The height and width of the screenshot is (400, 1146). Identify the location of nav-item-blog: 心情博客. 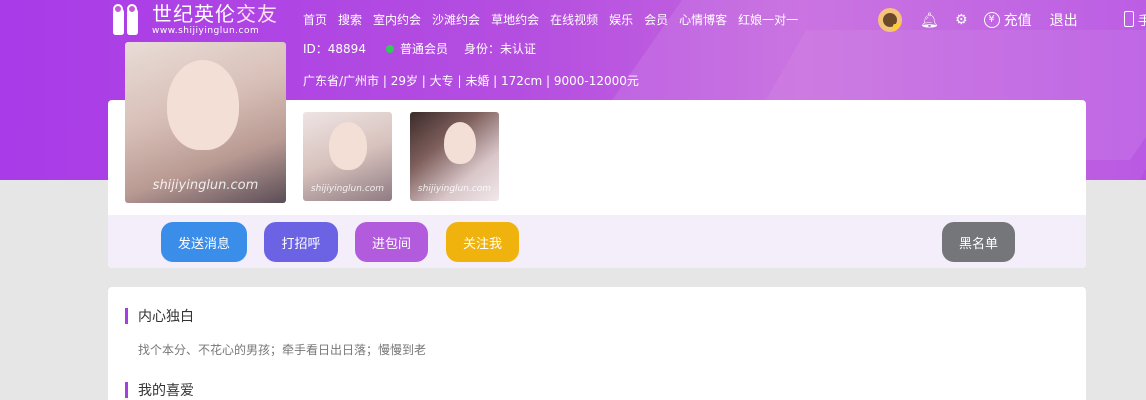
(703, 19).